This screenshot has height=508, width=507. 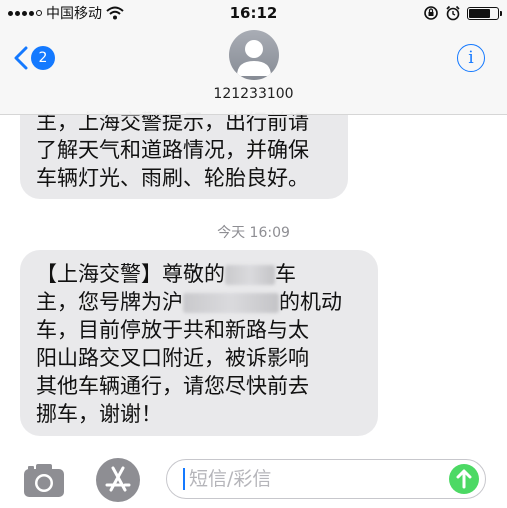 I want to click on message-text: 车, so click(x=285, y=274).